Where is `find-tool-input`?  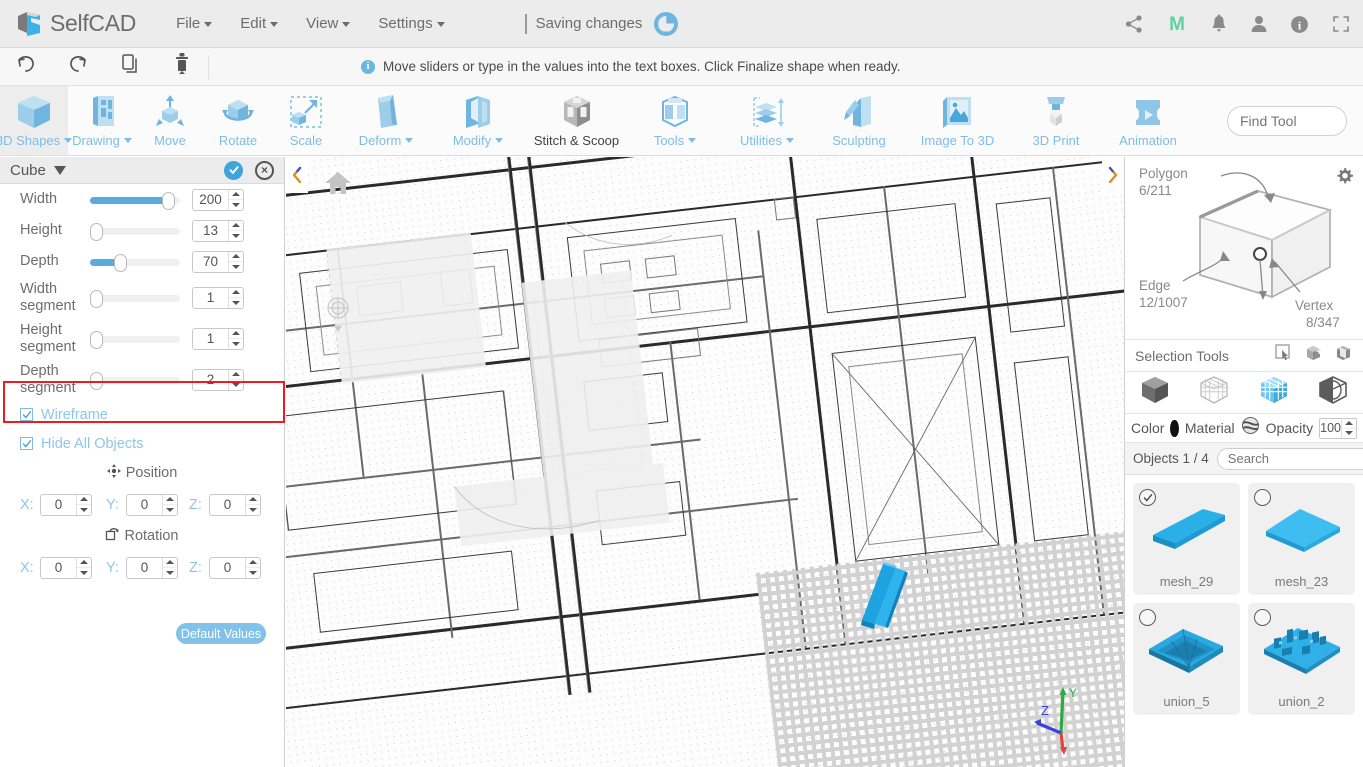 find-tool-input is located at coordinates (1300, 121).